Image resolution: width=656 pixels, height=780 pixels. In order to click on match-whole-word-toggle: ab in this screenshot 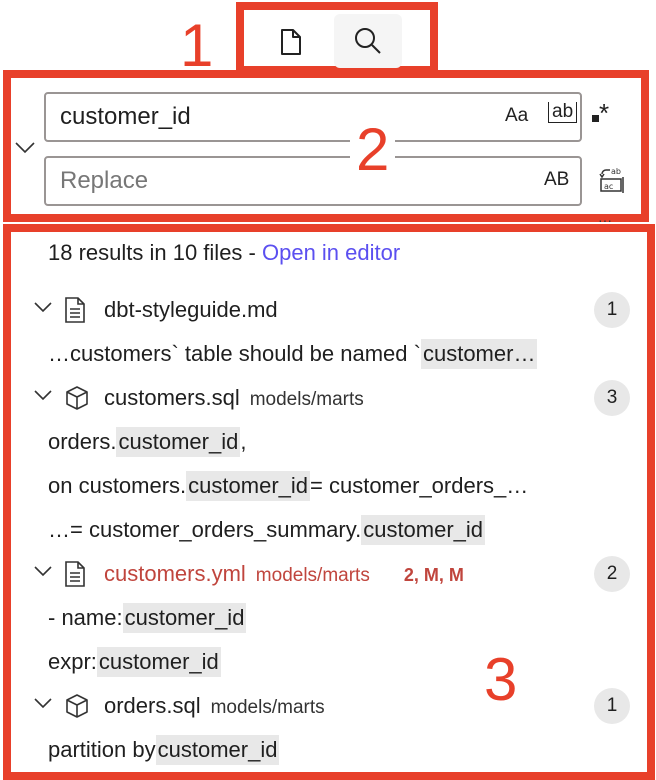, I will do `click(563, 112)`.